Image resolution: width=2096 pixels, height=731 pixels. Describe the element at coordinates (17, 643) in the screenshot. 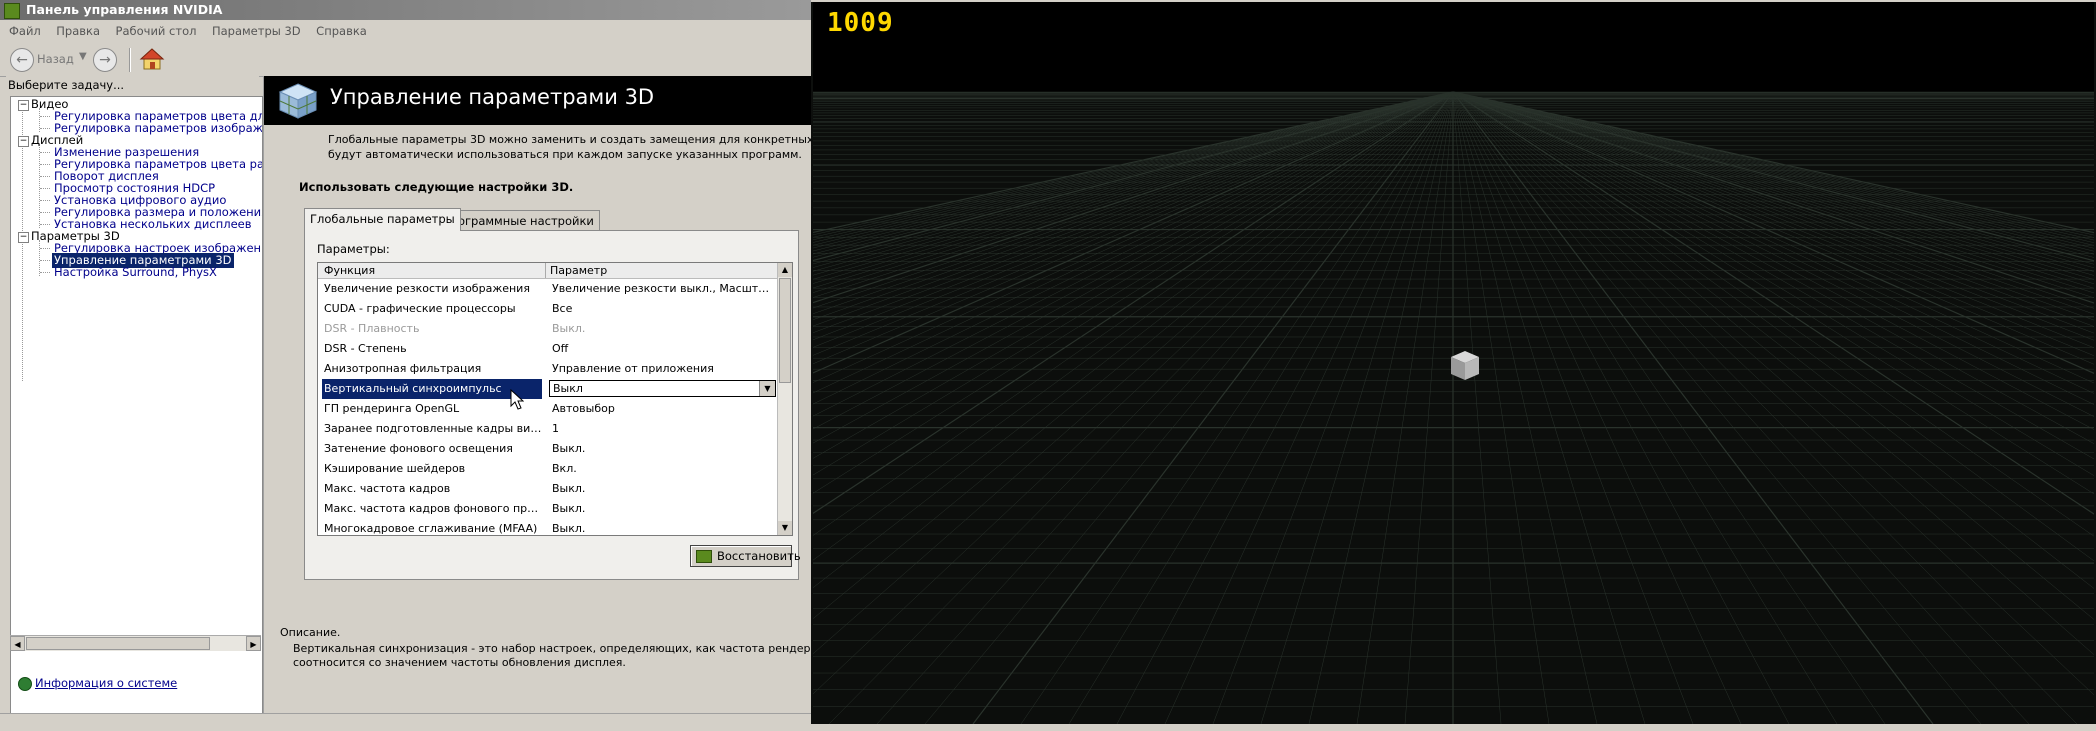

I see `scroll-left-icon: ◀` at that location.